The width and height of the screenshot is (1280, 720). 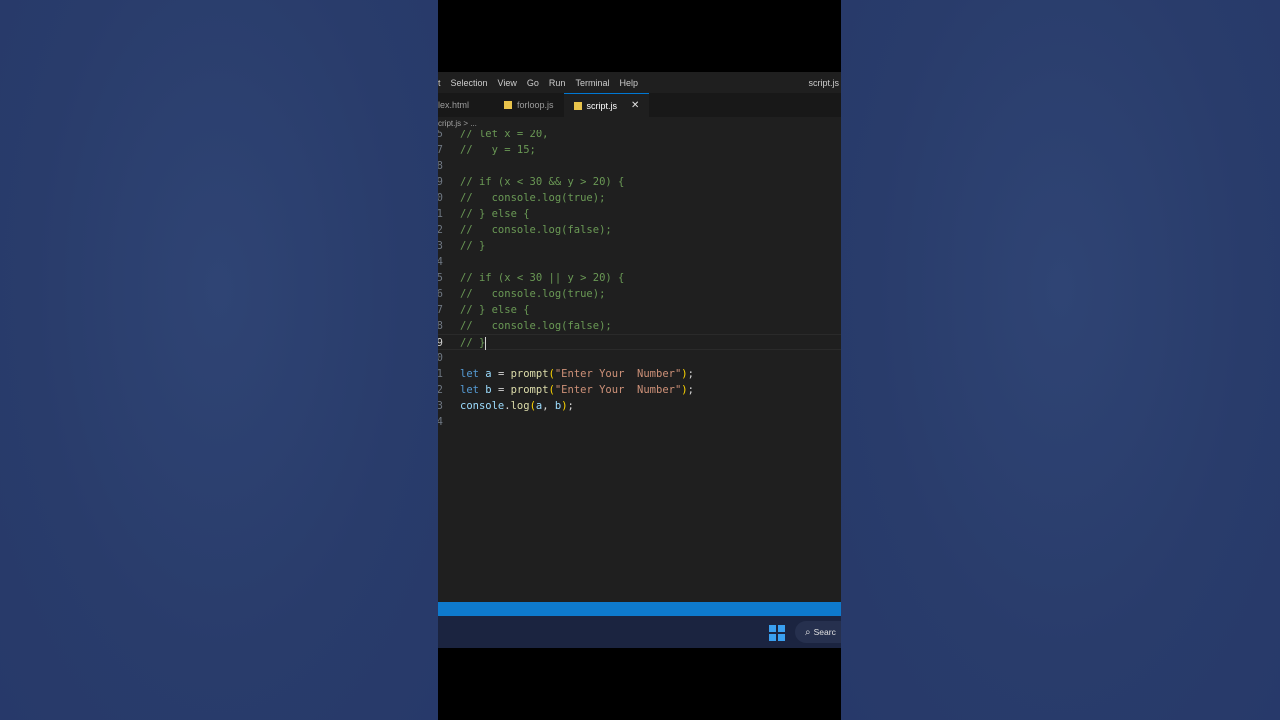 What do you see at coordinates (486, 343) in the screenshot?
I see `text-cursor` at bounding box center [486, 343].